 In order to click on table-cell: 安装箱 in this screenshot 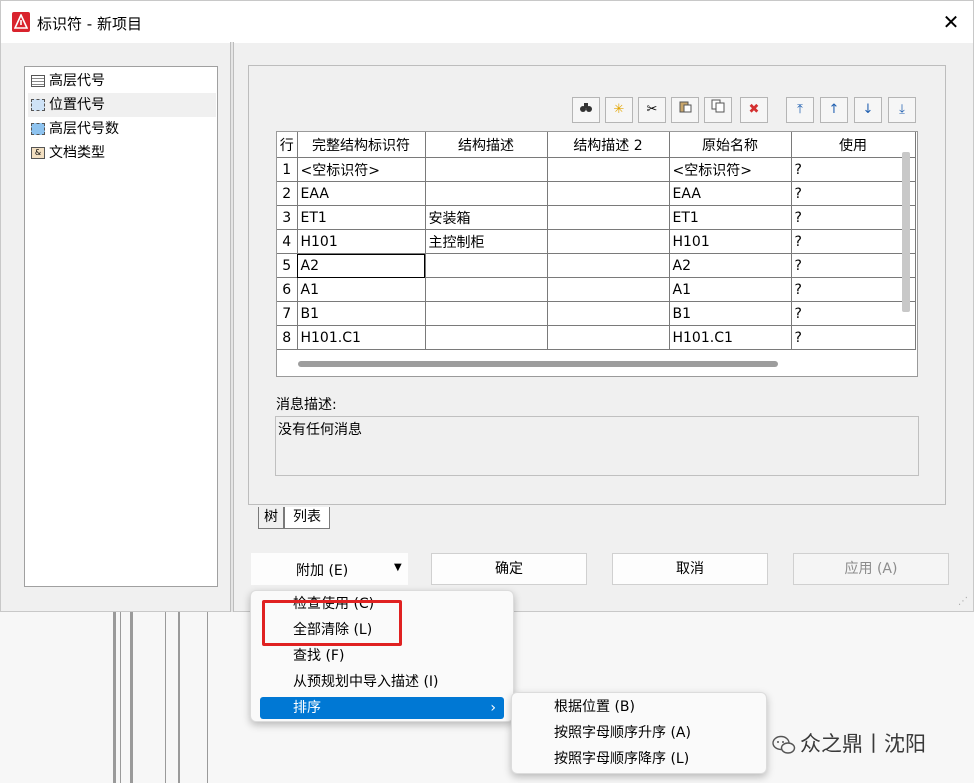, I will do `click(486, 217)`.